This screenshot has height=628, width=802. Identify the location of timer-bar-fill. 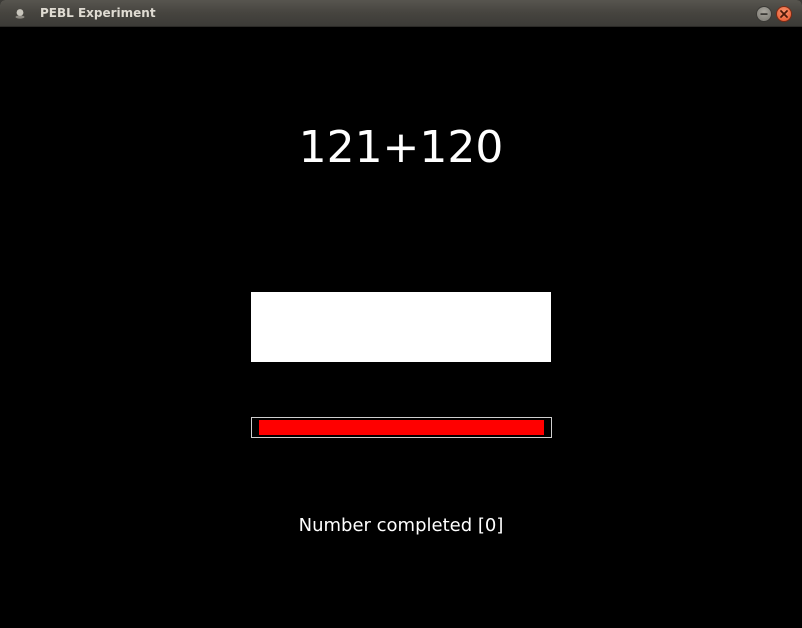
(401, 427).